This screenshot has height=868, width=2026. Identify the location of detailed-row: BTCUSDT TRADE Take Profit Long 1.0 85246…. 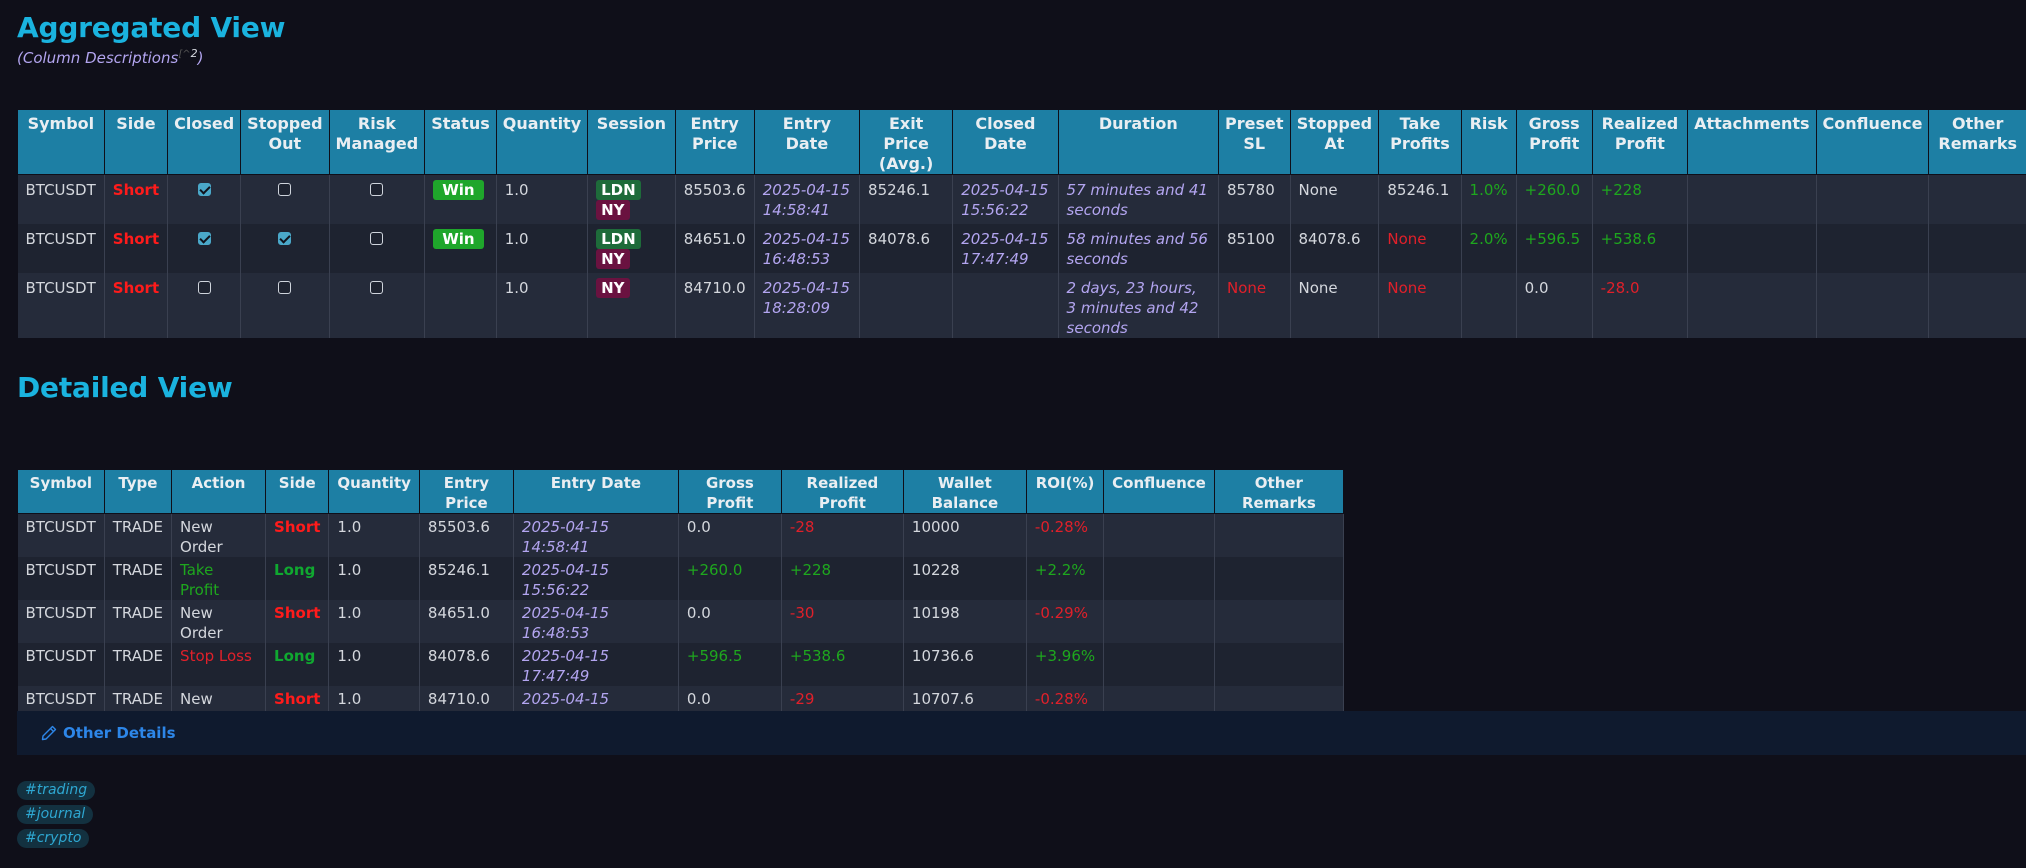
(680, 578).